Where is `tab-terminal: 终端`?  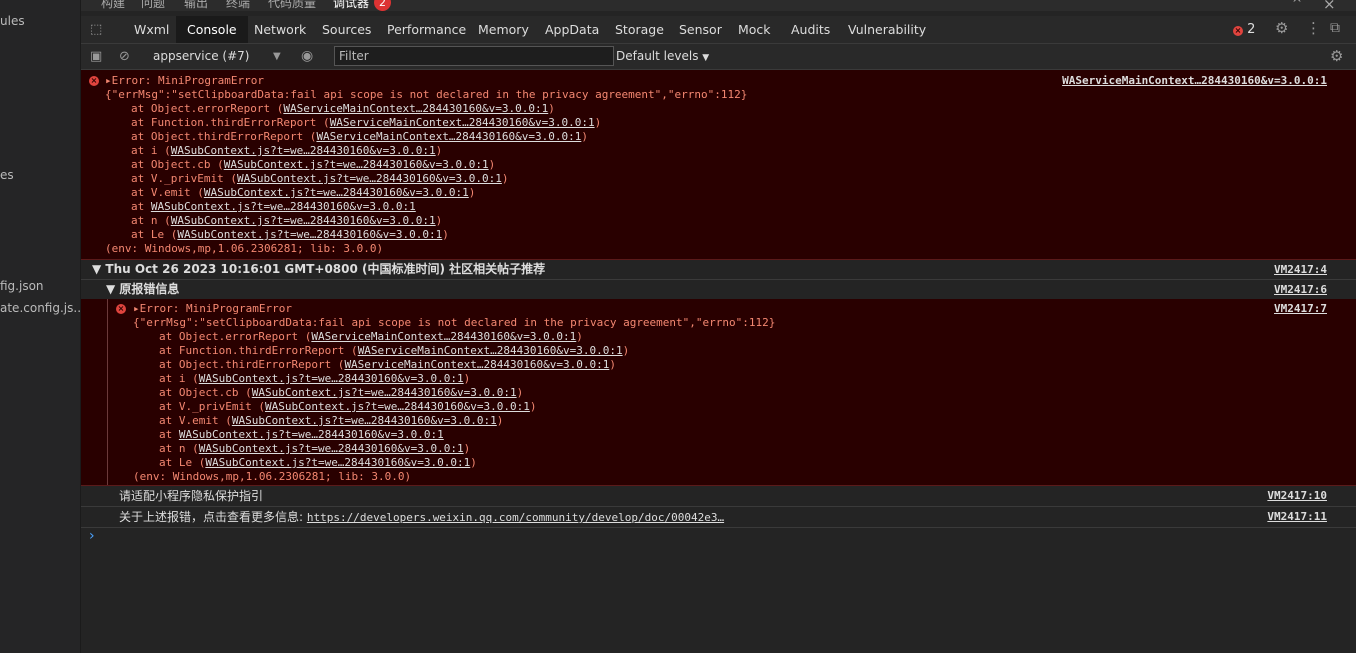 tab-terminal: 终端 is located at coordinates (238, 5).